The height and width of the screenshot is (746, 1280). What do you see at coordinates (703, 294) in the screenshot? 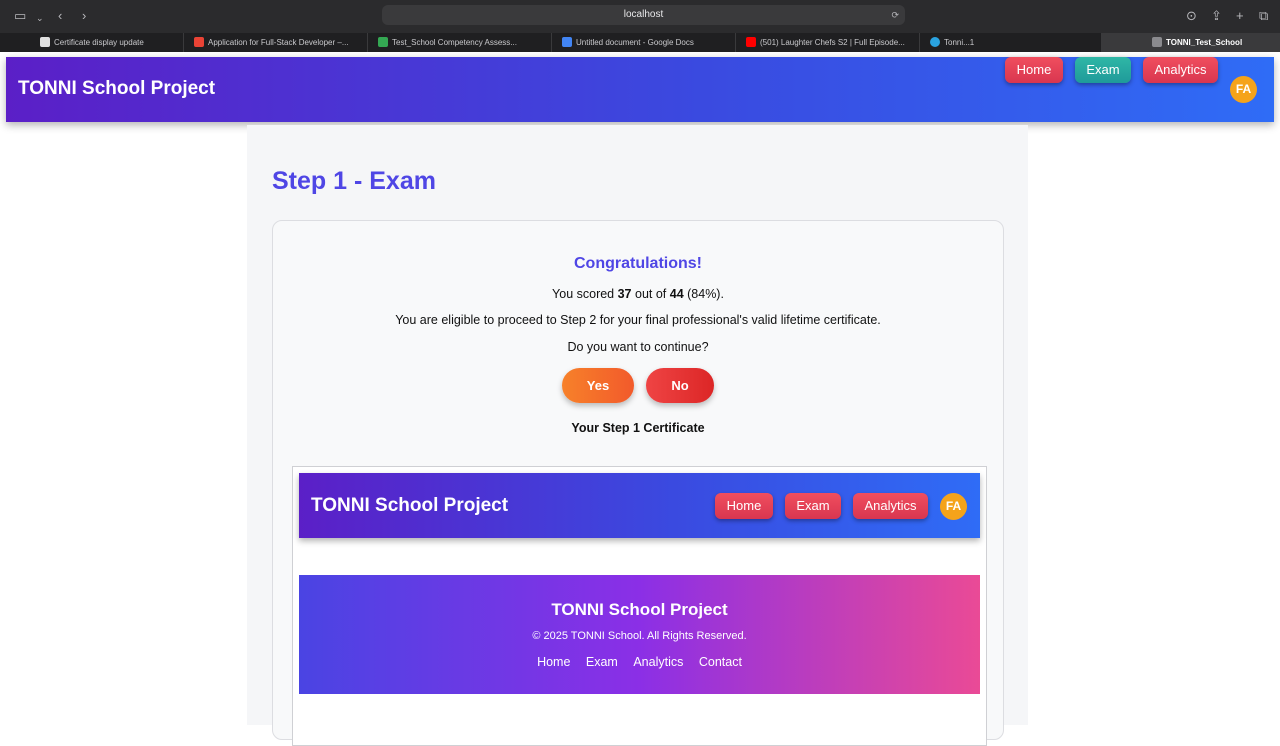
I see `score-suffix: (84%).` at bounding box center [703, 294].